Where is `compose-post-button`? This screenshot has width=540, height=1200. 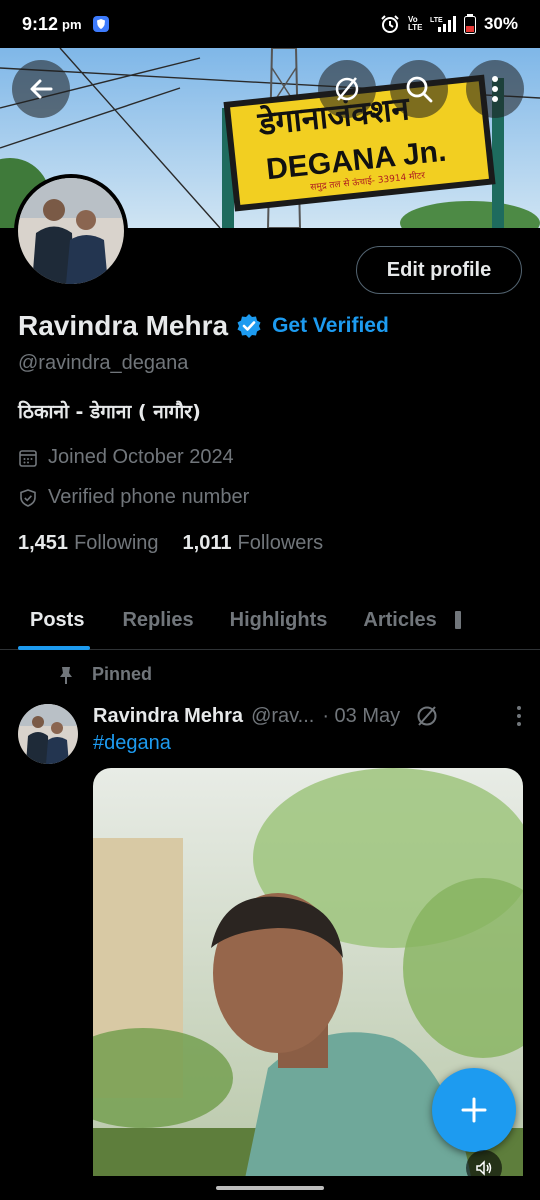
compose-post-button is located at coordinates (474, 1110).